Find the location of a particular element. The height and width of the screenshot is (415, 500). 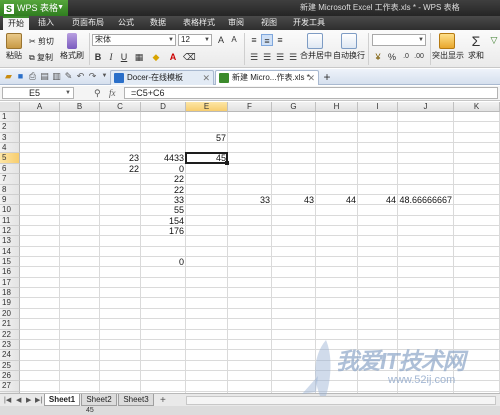

align-left-icon: ☰ is located at coordinates (254, 57).